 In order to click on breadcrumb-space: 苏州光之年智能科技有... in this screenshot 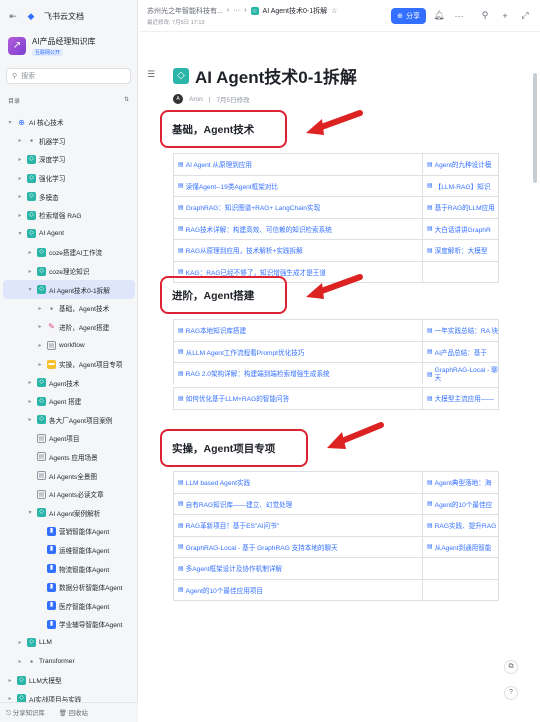, I will do `click(185, 11)`.